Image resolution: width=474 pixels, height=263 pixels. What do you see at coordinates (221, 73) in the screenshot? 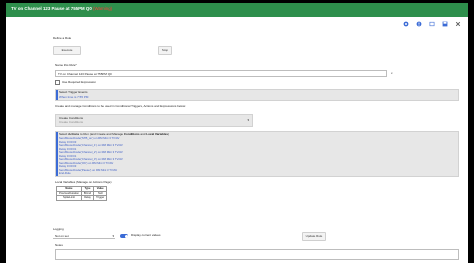
I see `rule-name-input: TV on Channel 123 Pause at 755PM Q0` at bounding box center [221, 73].